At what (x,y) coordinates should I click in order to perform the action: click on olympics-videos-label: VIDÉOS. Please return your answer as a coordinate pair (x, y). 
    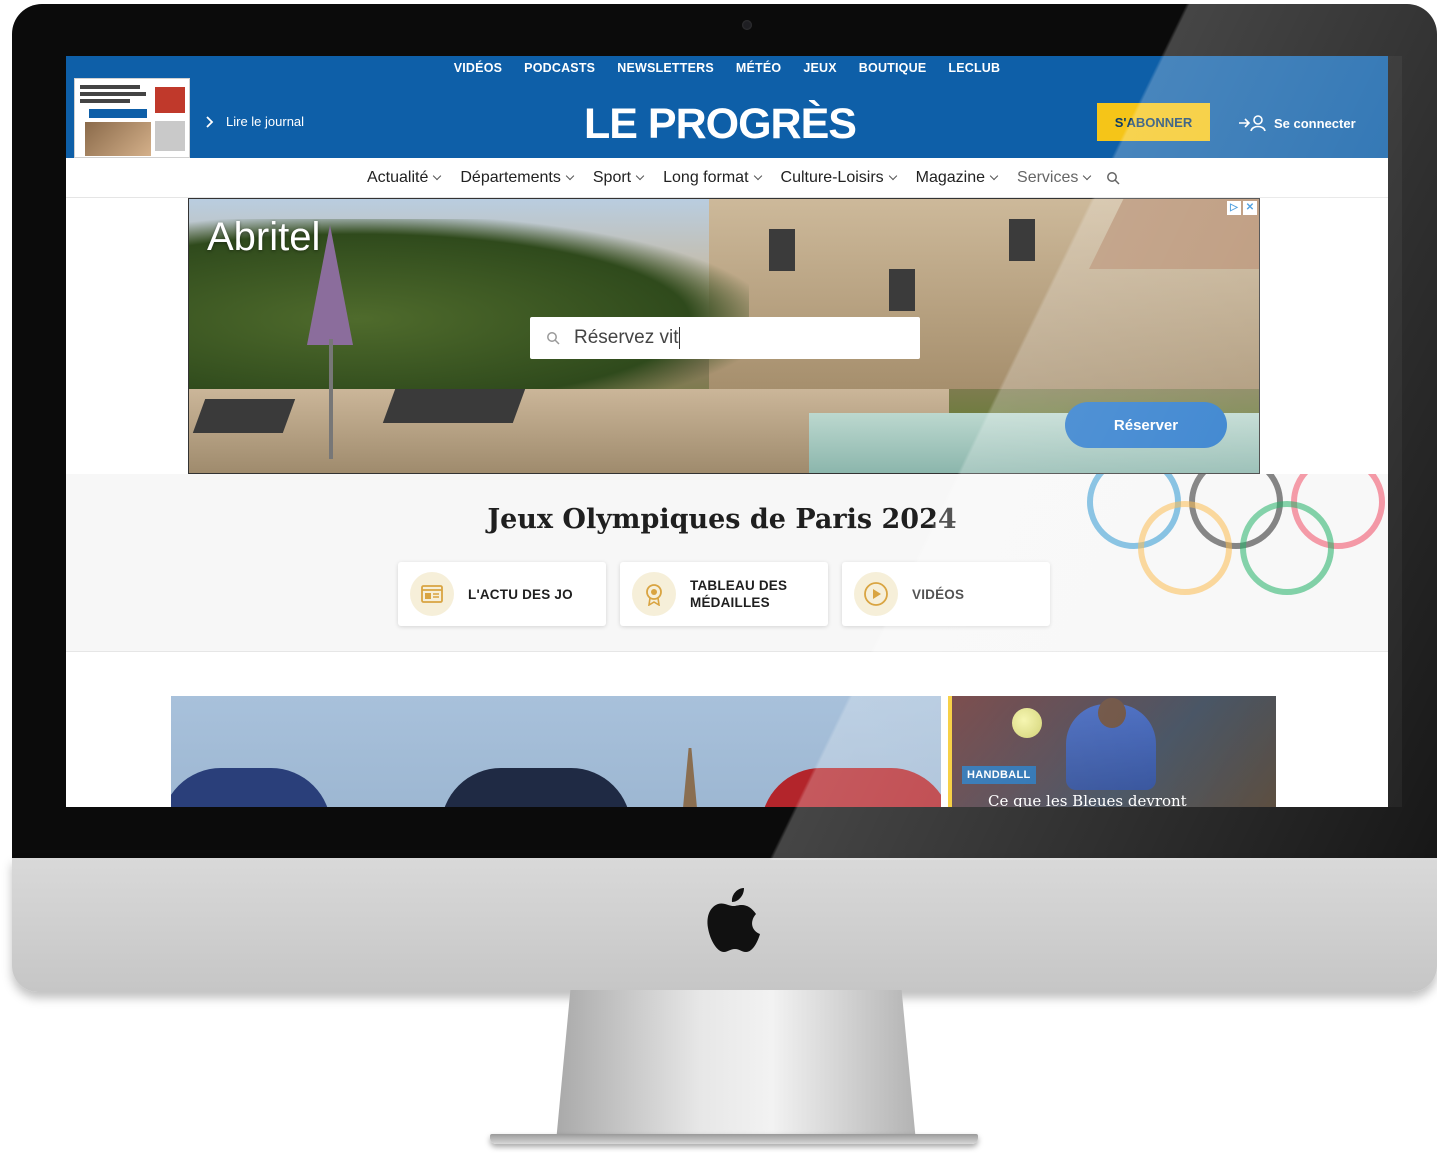
    Looking at the image, I should click on (938, 594).